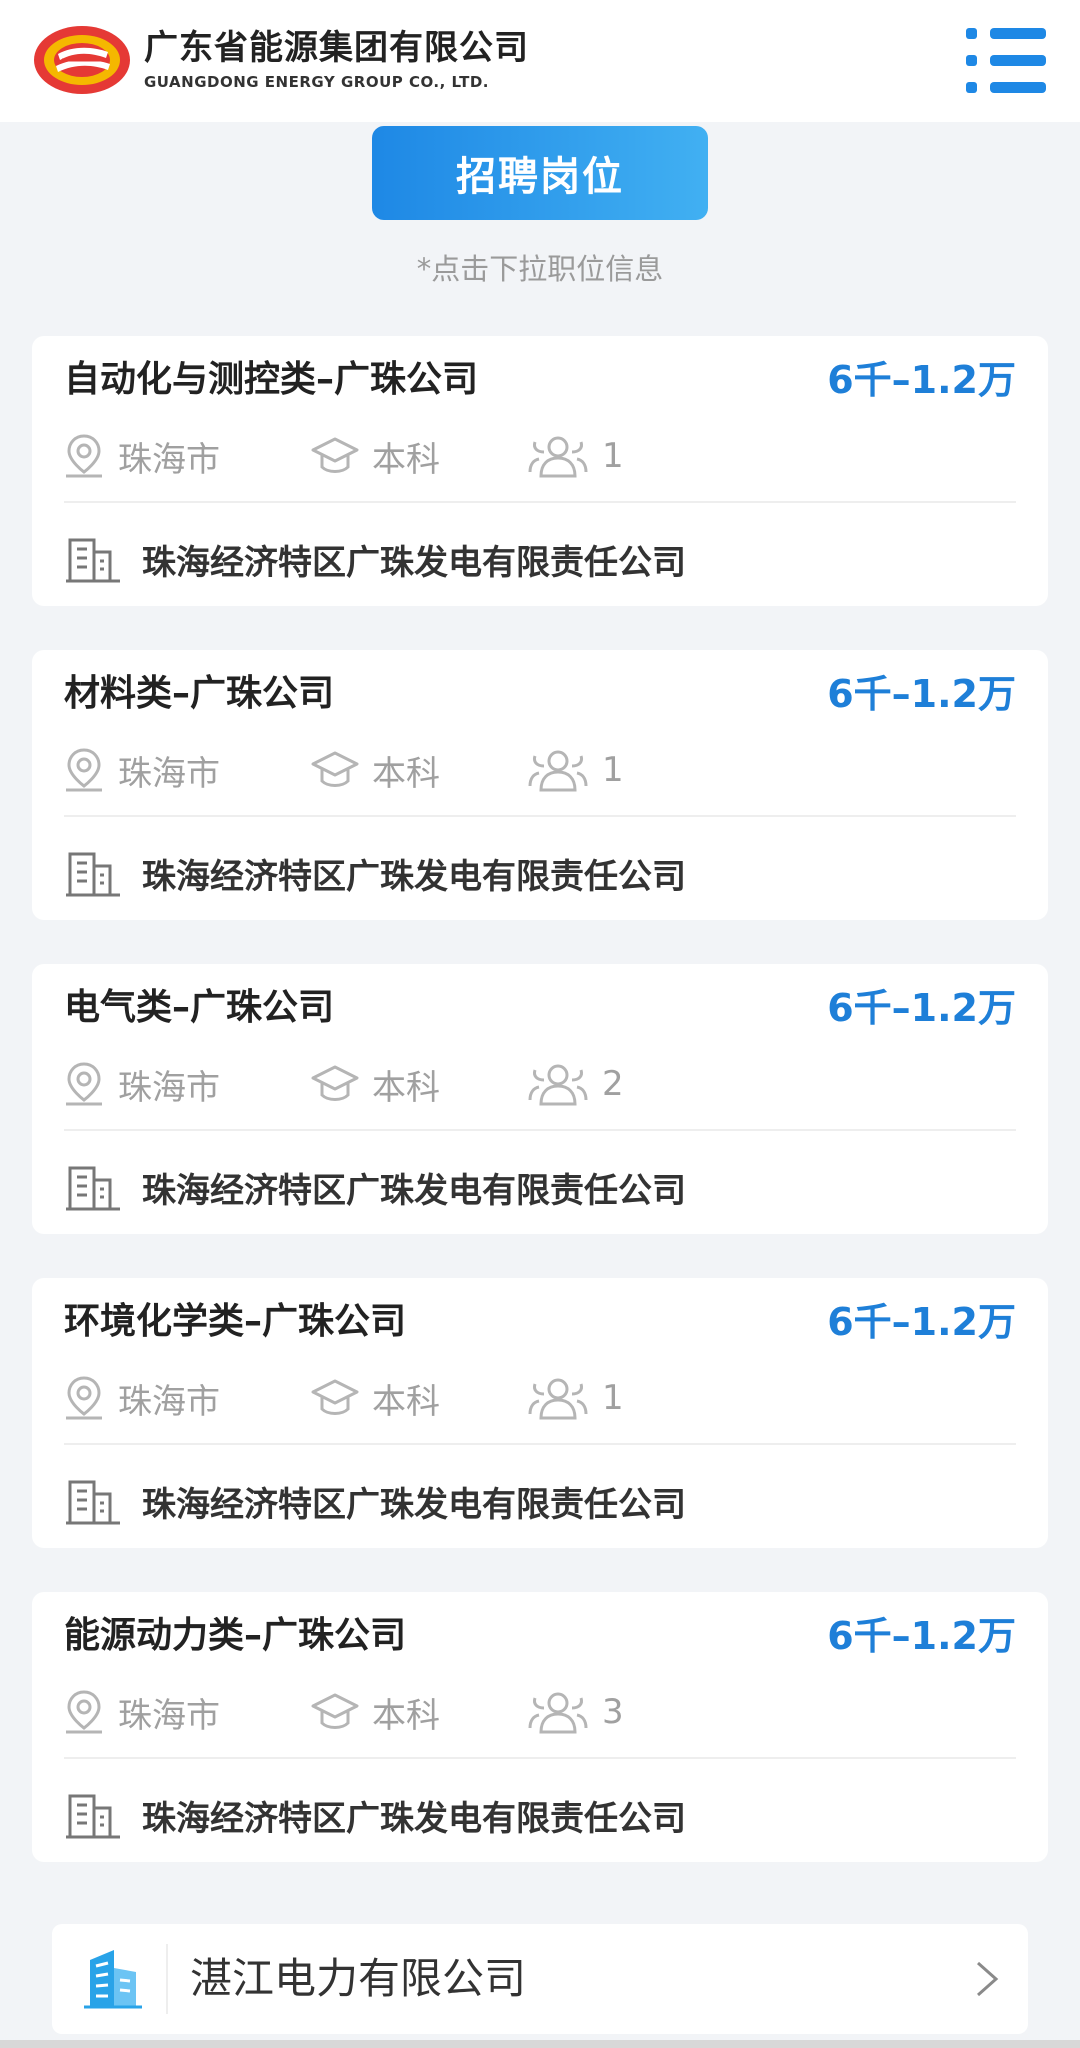  Describe the element at coordinates (167, 1979) in the screenshot. I see `section-separator` at that location.